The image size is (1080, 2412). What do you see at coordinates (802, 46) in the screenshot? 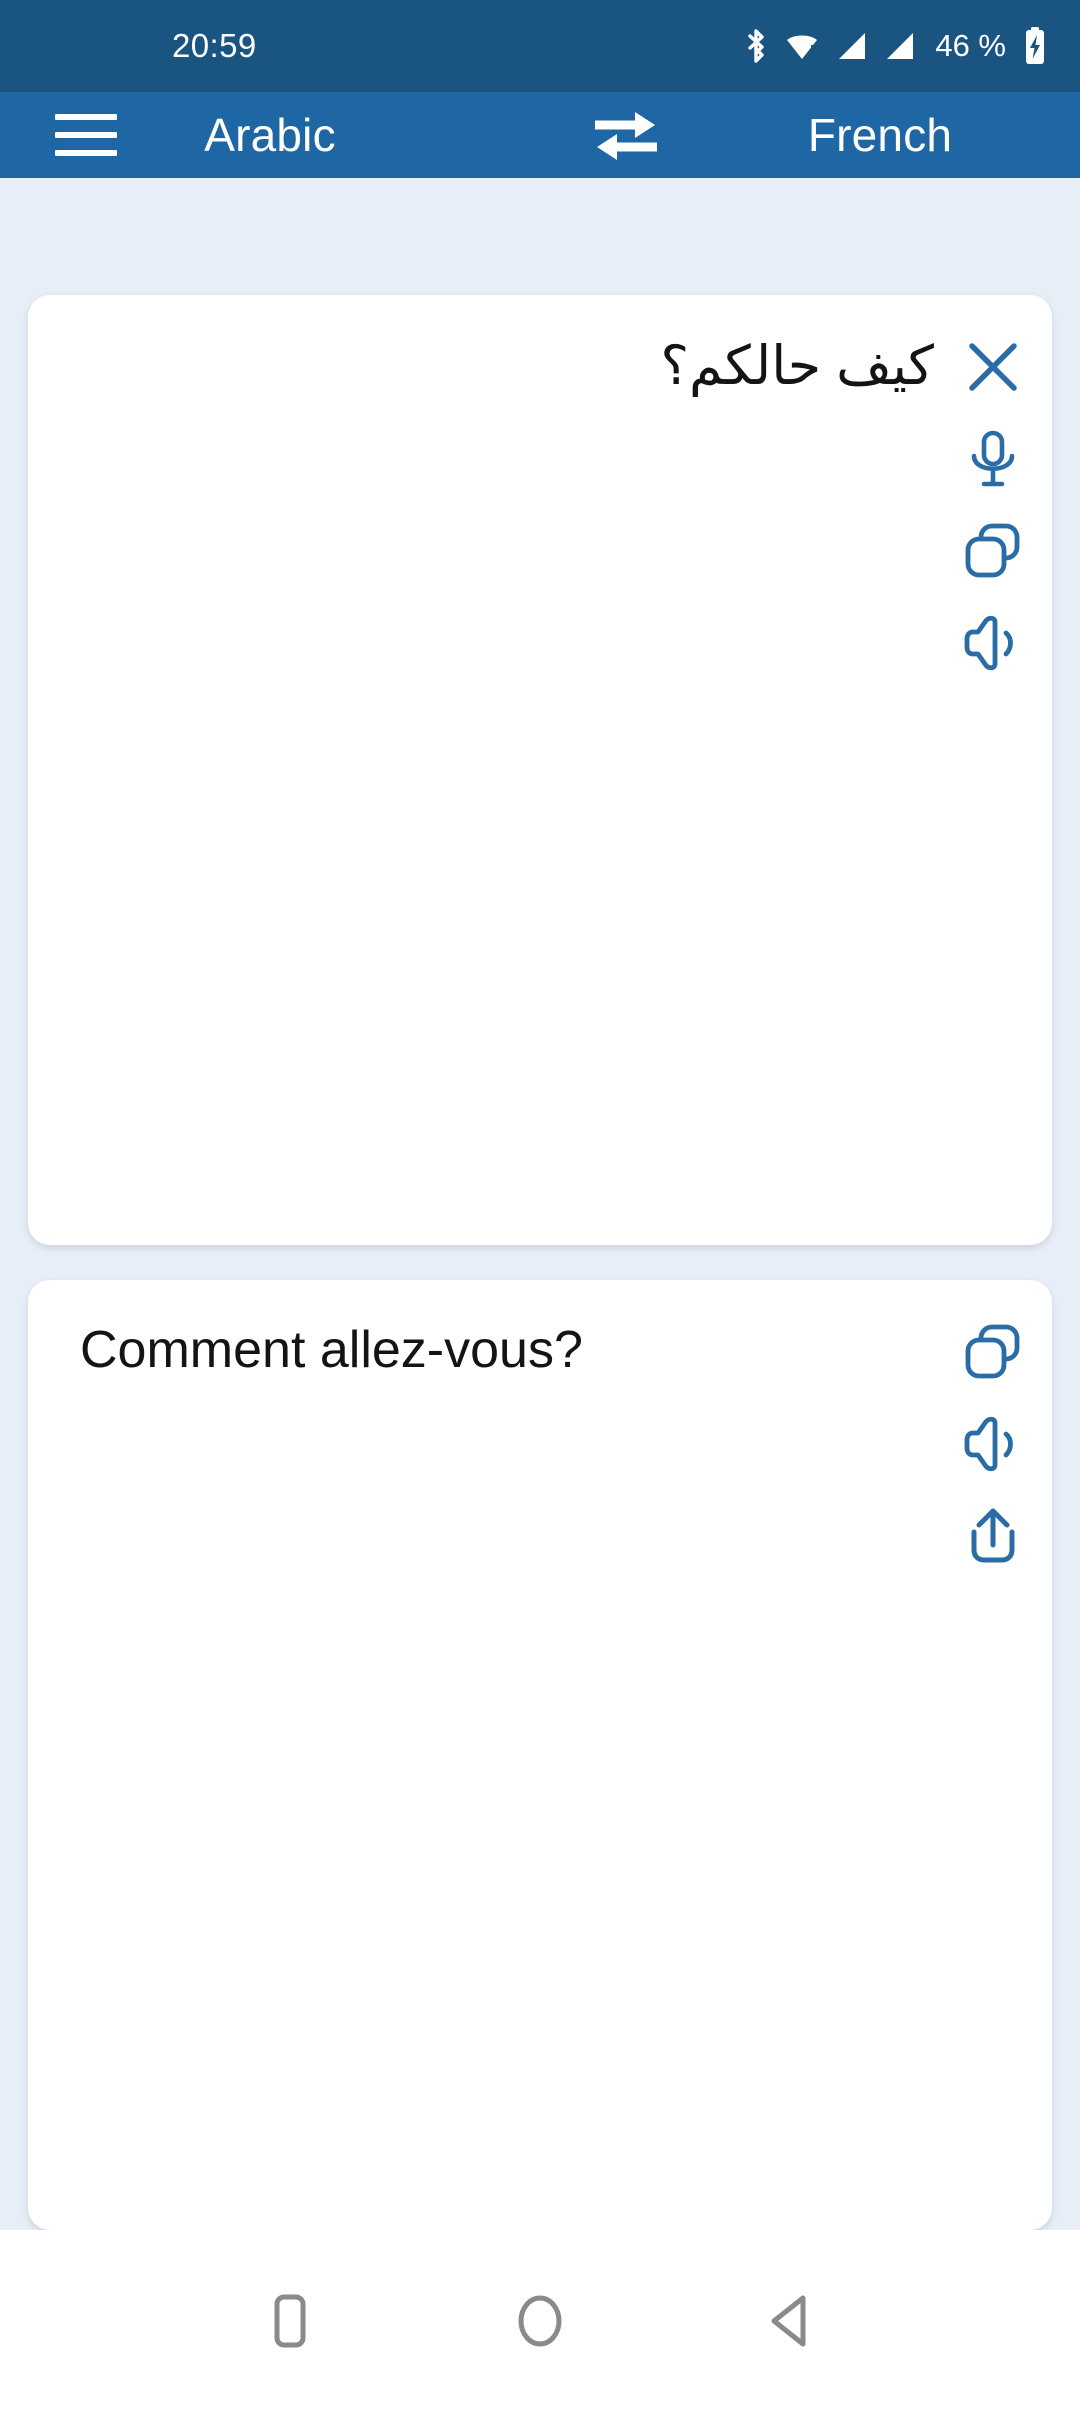
I see `wifi-icon` at bounding box center [802, 46].